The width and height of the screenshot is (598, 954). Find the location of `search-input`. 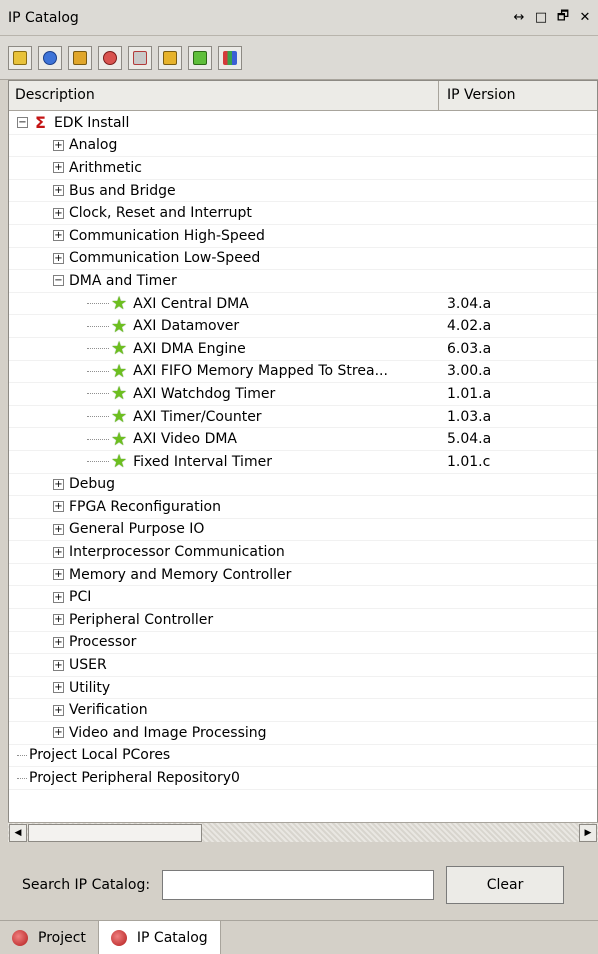

search-input is located at coordinates (298, 885).